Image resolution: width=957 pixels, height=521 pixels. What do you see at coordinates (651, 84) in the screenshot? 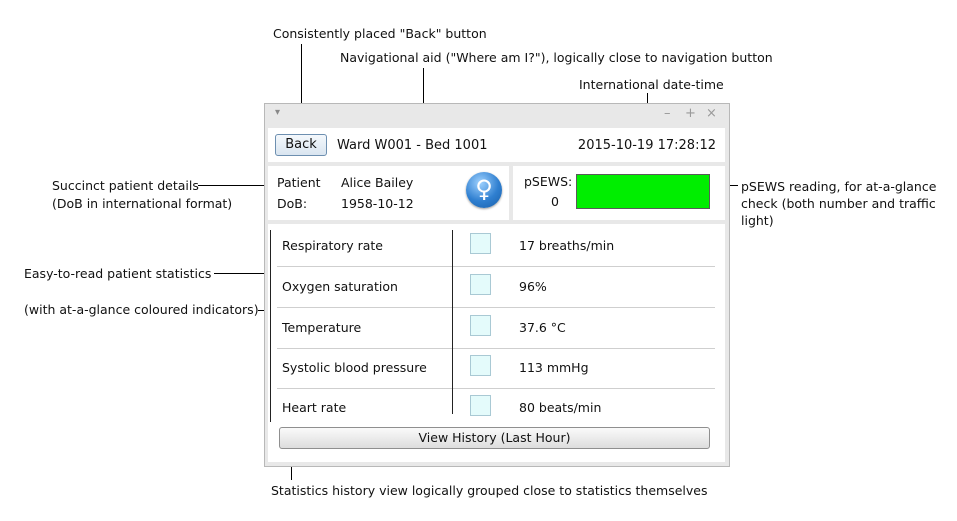
I see `annotation-date-time: International date-time` at bounding box center [651, 84].